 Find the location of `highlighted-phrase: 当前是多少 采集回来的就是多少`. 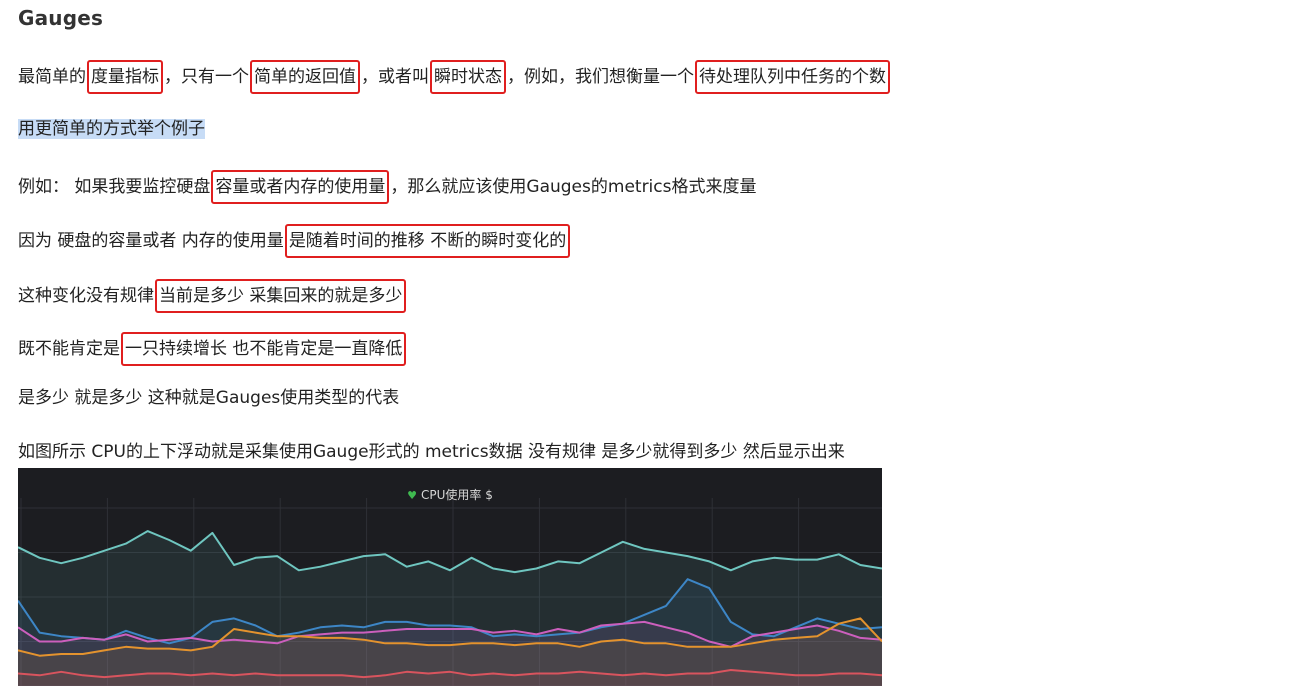

highlighted-phrase: 当前是多少 采集回来的就是多少 is located at coordinates (281, 296).